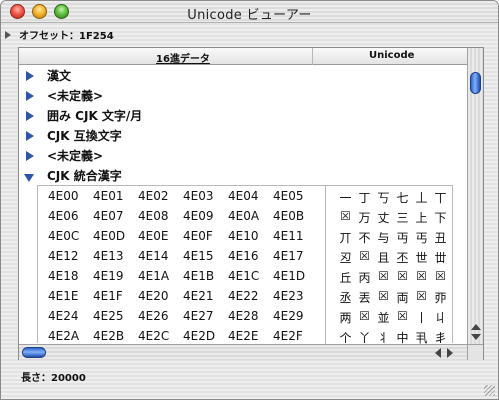 This screenshot has height=400, width=499. Describe the element at coordinates (440, 237) in the screenshot. I see `unicode-glyph-cell: 丑` at that location.